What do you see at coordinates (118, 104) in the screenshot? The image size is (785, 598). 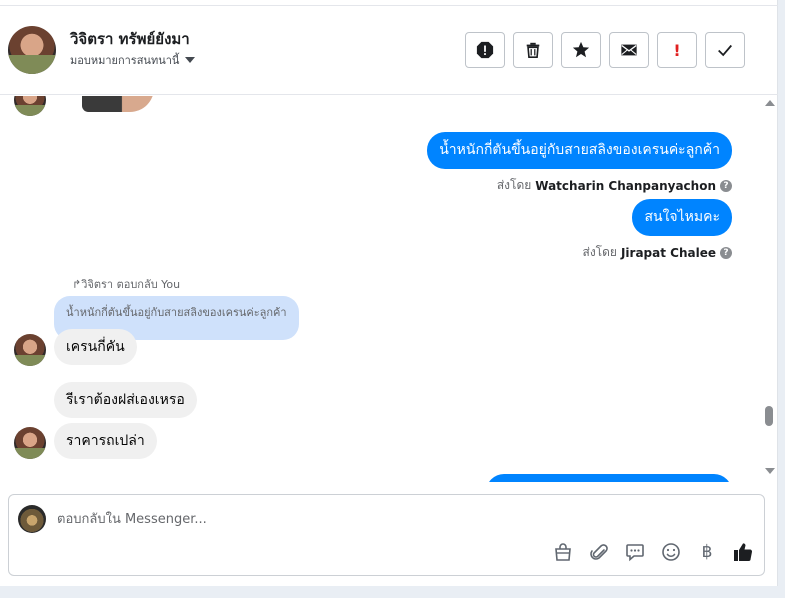 I see `image-attachment` at bounding box center [118, 104].